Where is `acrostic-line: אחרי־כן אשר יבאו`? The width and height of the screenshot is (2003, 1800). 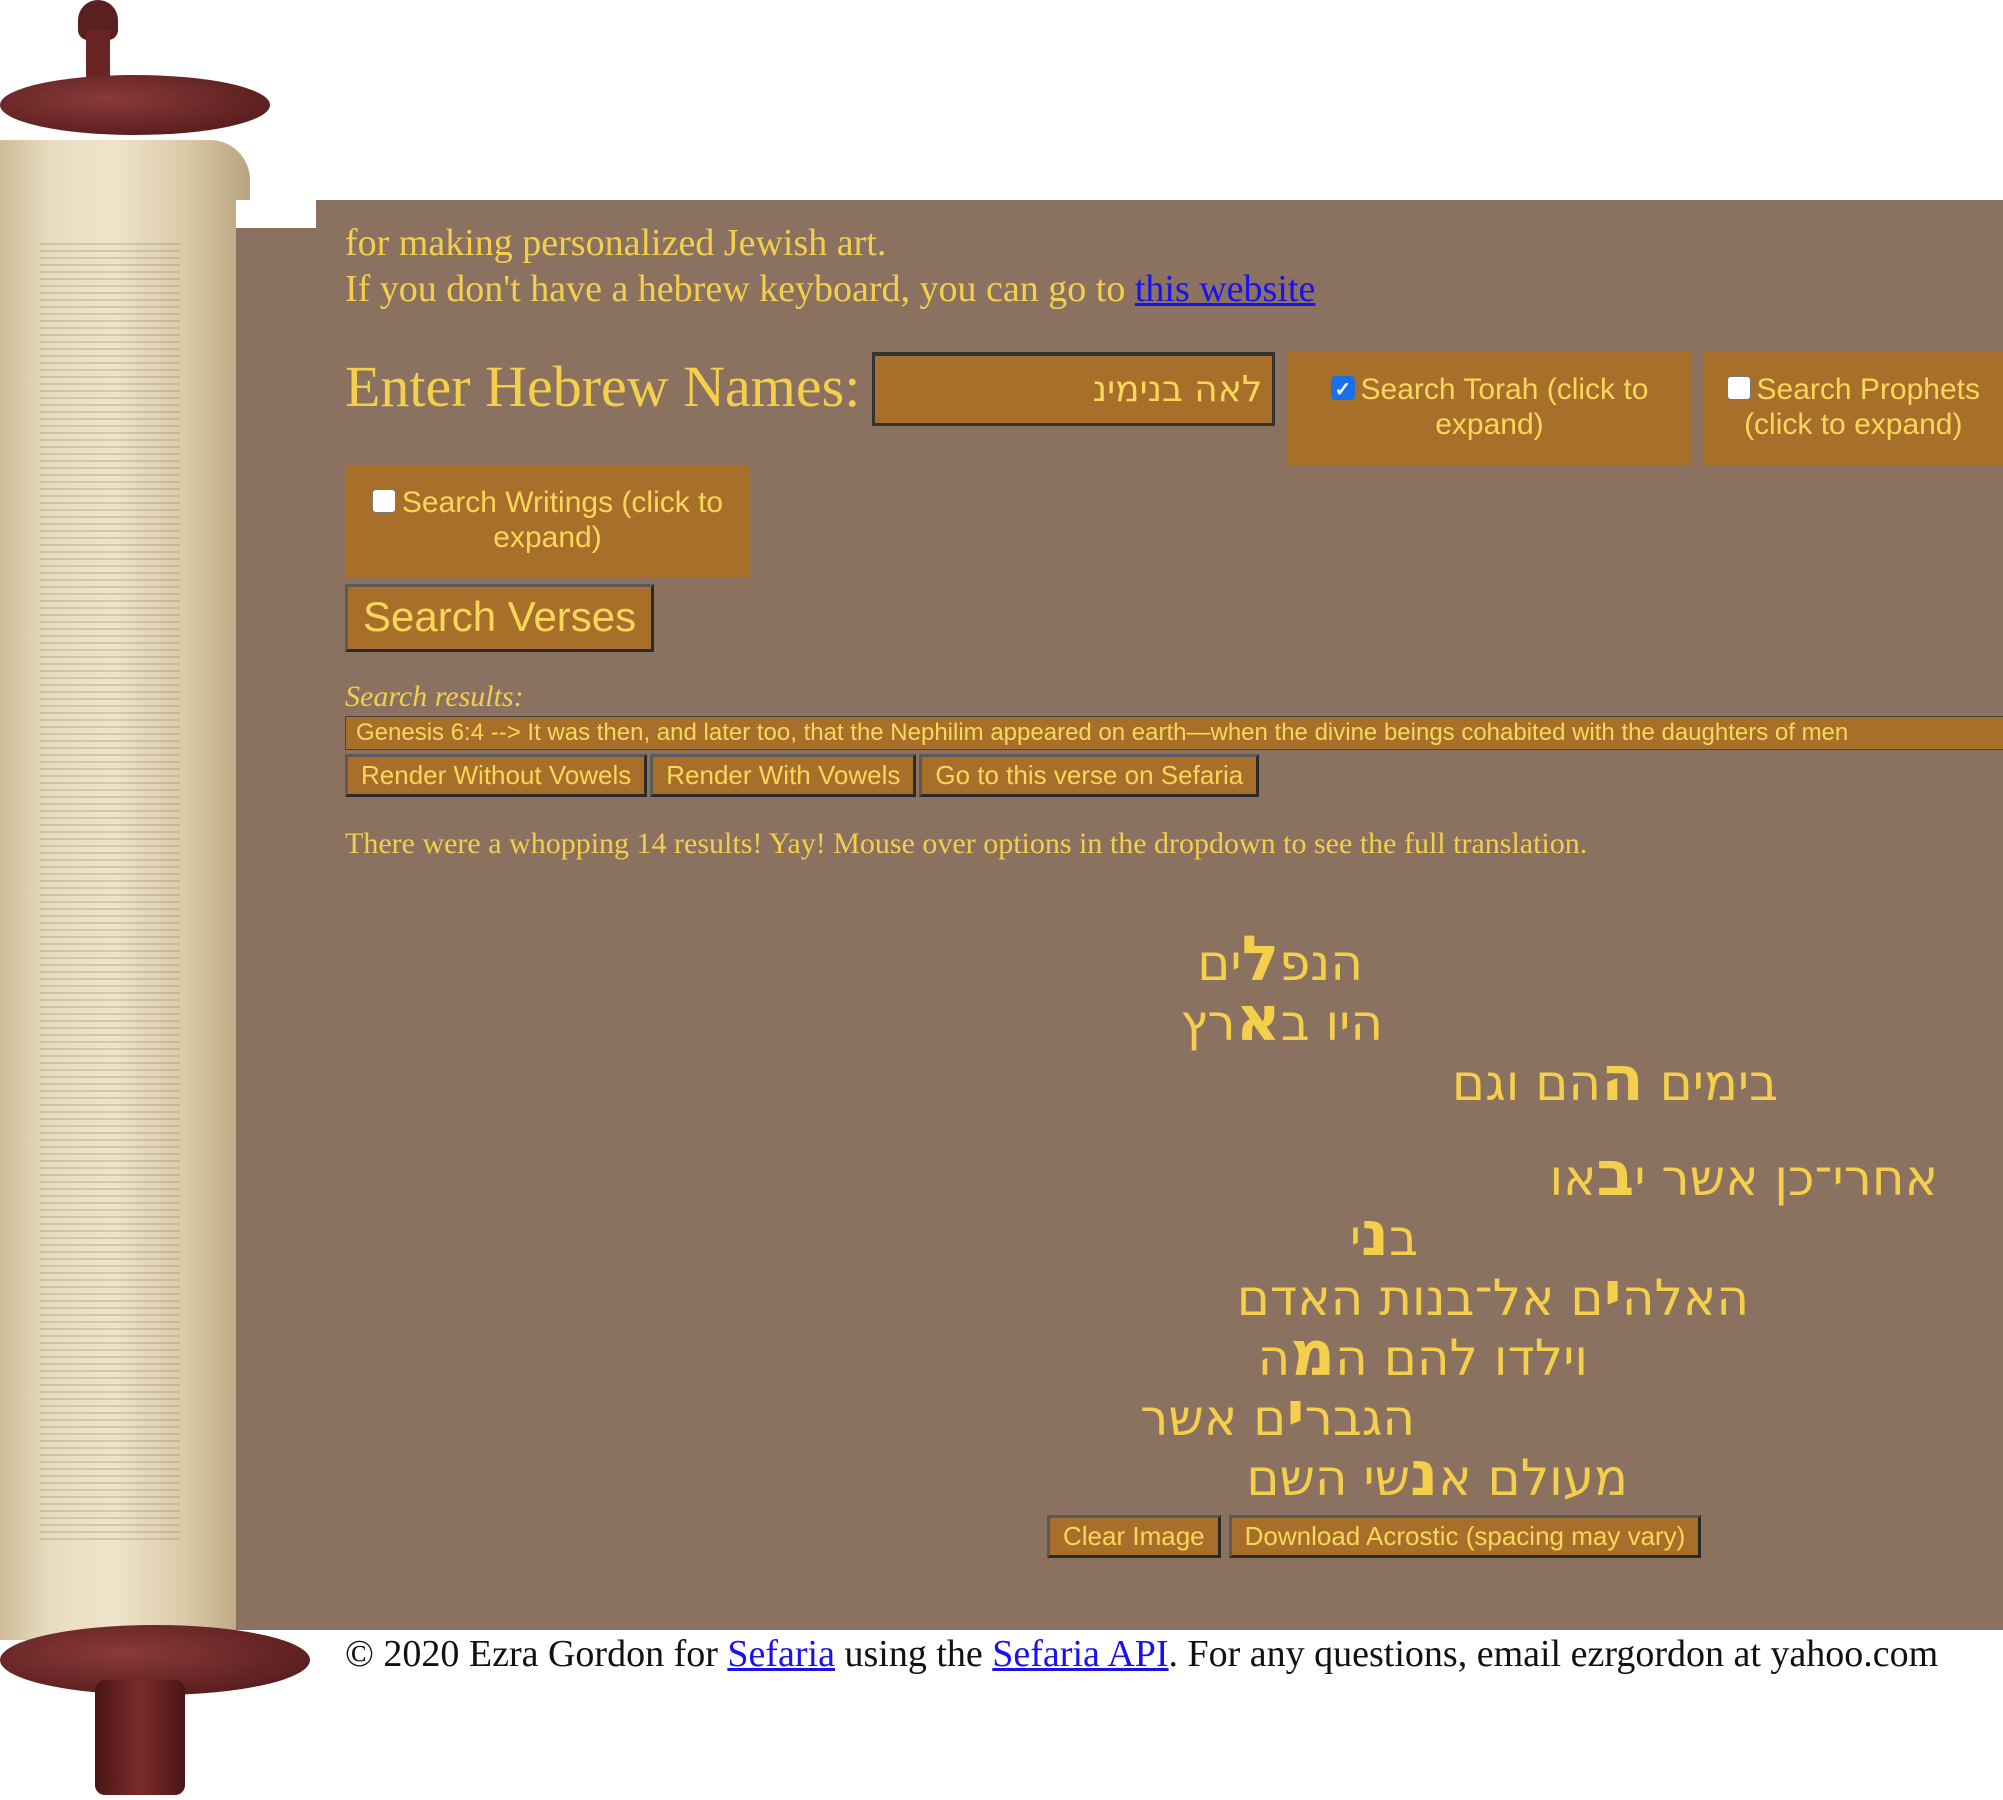 acrostic-line: אחרי־כן אשר יבאו is located at coordinates (1744, 1175).